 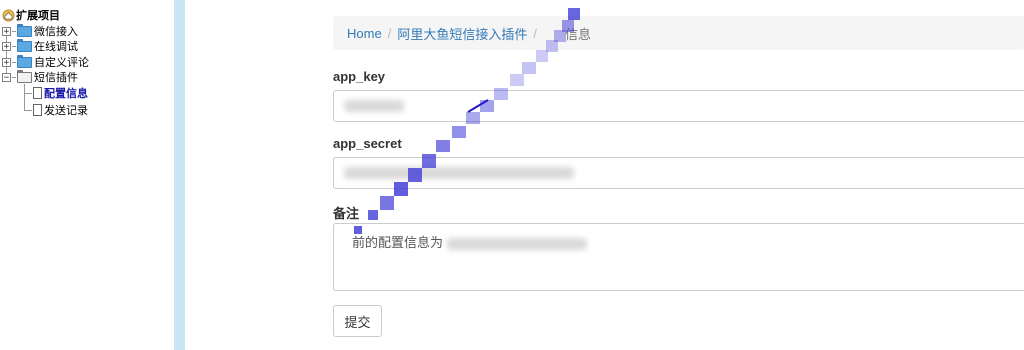 What do you see at coordinates (24, 76) in the screenshot?
I see `open-folder-icon` at bounding box center [24, 76].